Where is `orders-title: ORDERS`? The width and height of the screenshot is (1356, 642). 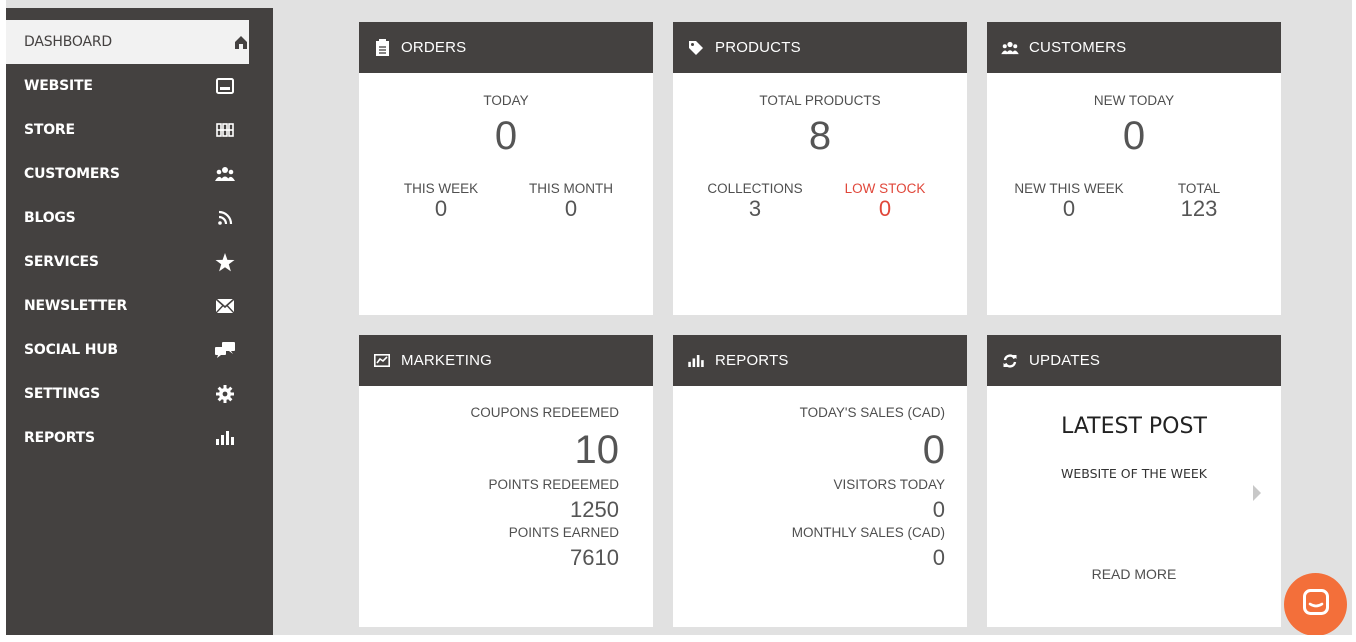
orders-title: ORDERS is located at coordinates (434, 47).